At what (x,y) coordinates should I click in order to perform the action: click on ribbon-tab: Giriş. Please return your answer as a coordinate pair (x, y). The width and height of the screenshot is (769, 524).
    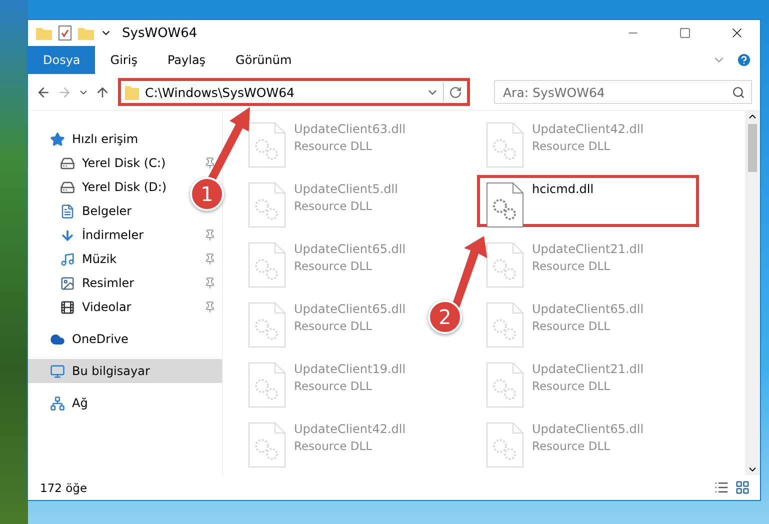
    Looking at the image, I should click on (123, 60).